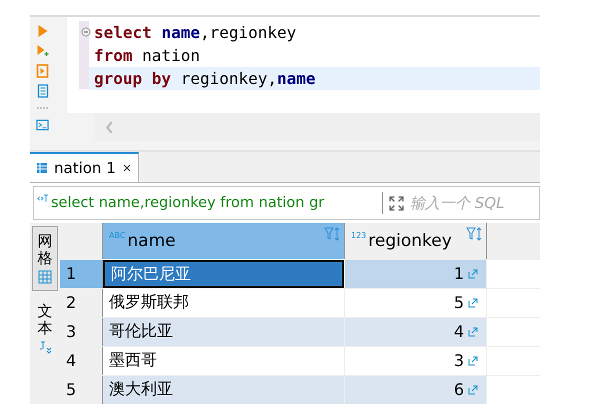 The width and height of the screenshot is (601, 413). I want to click on table-cell: 阿尔巴尼亚, so click(151, 274).